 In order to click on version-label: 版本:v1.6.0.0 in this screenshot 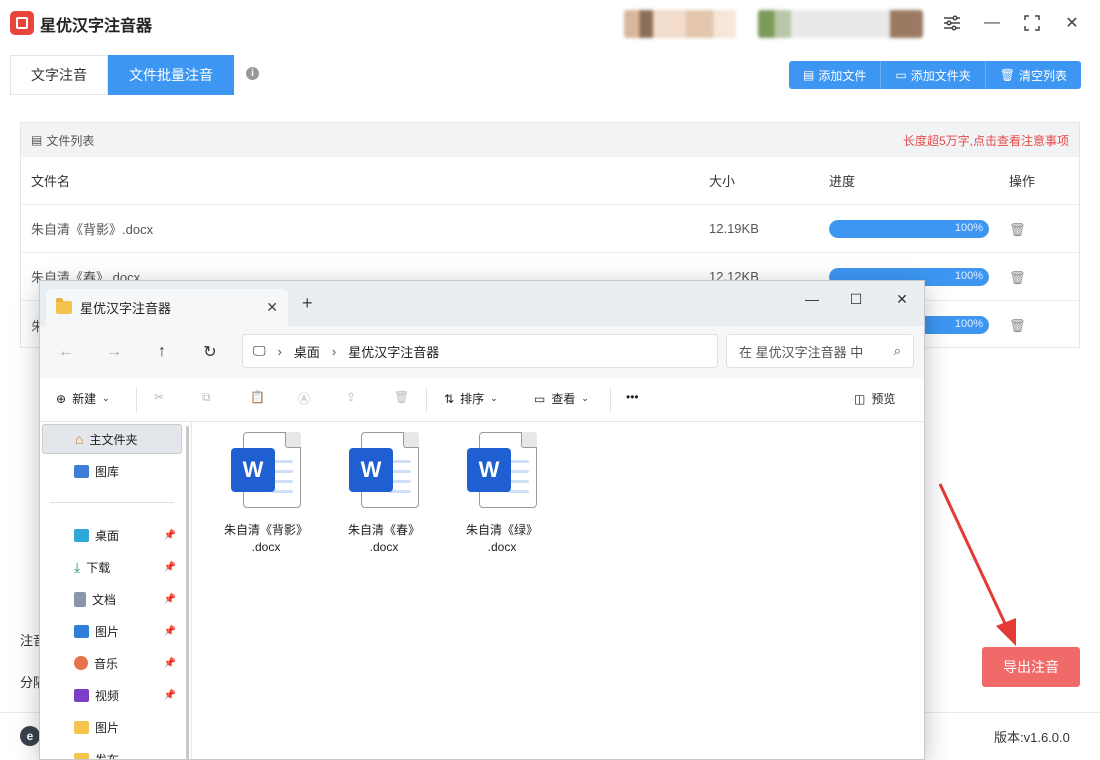, I will do `click(1032, 737)`.